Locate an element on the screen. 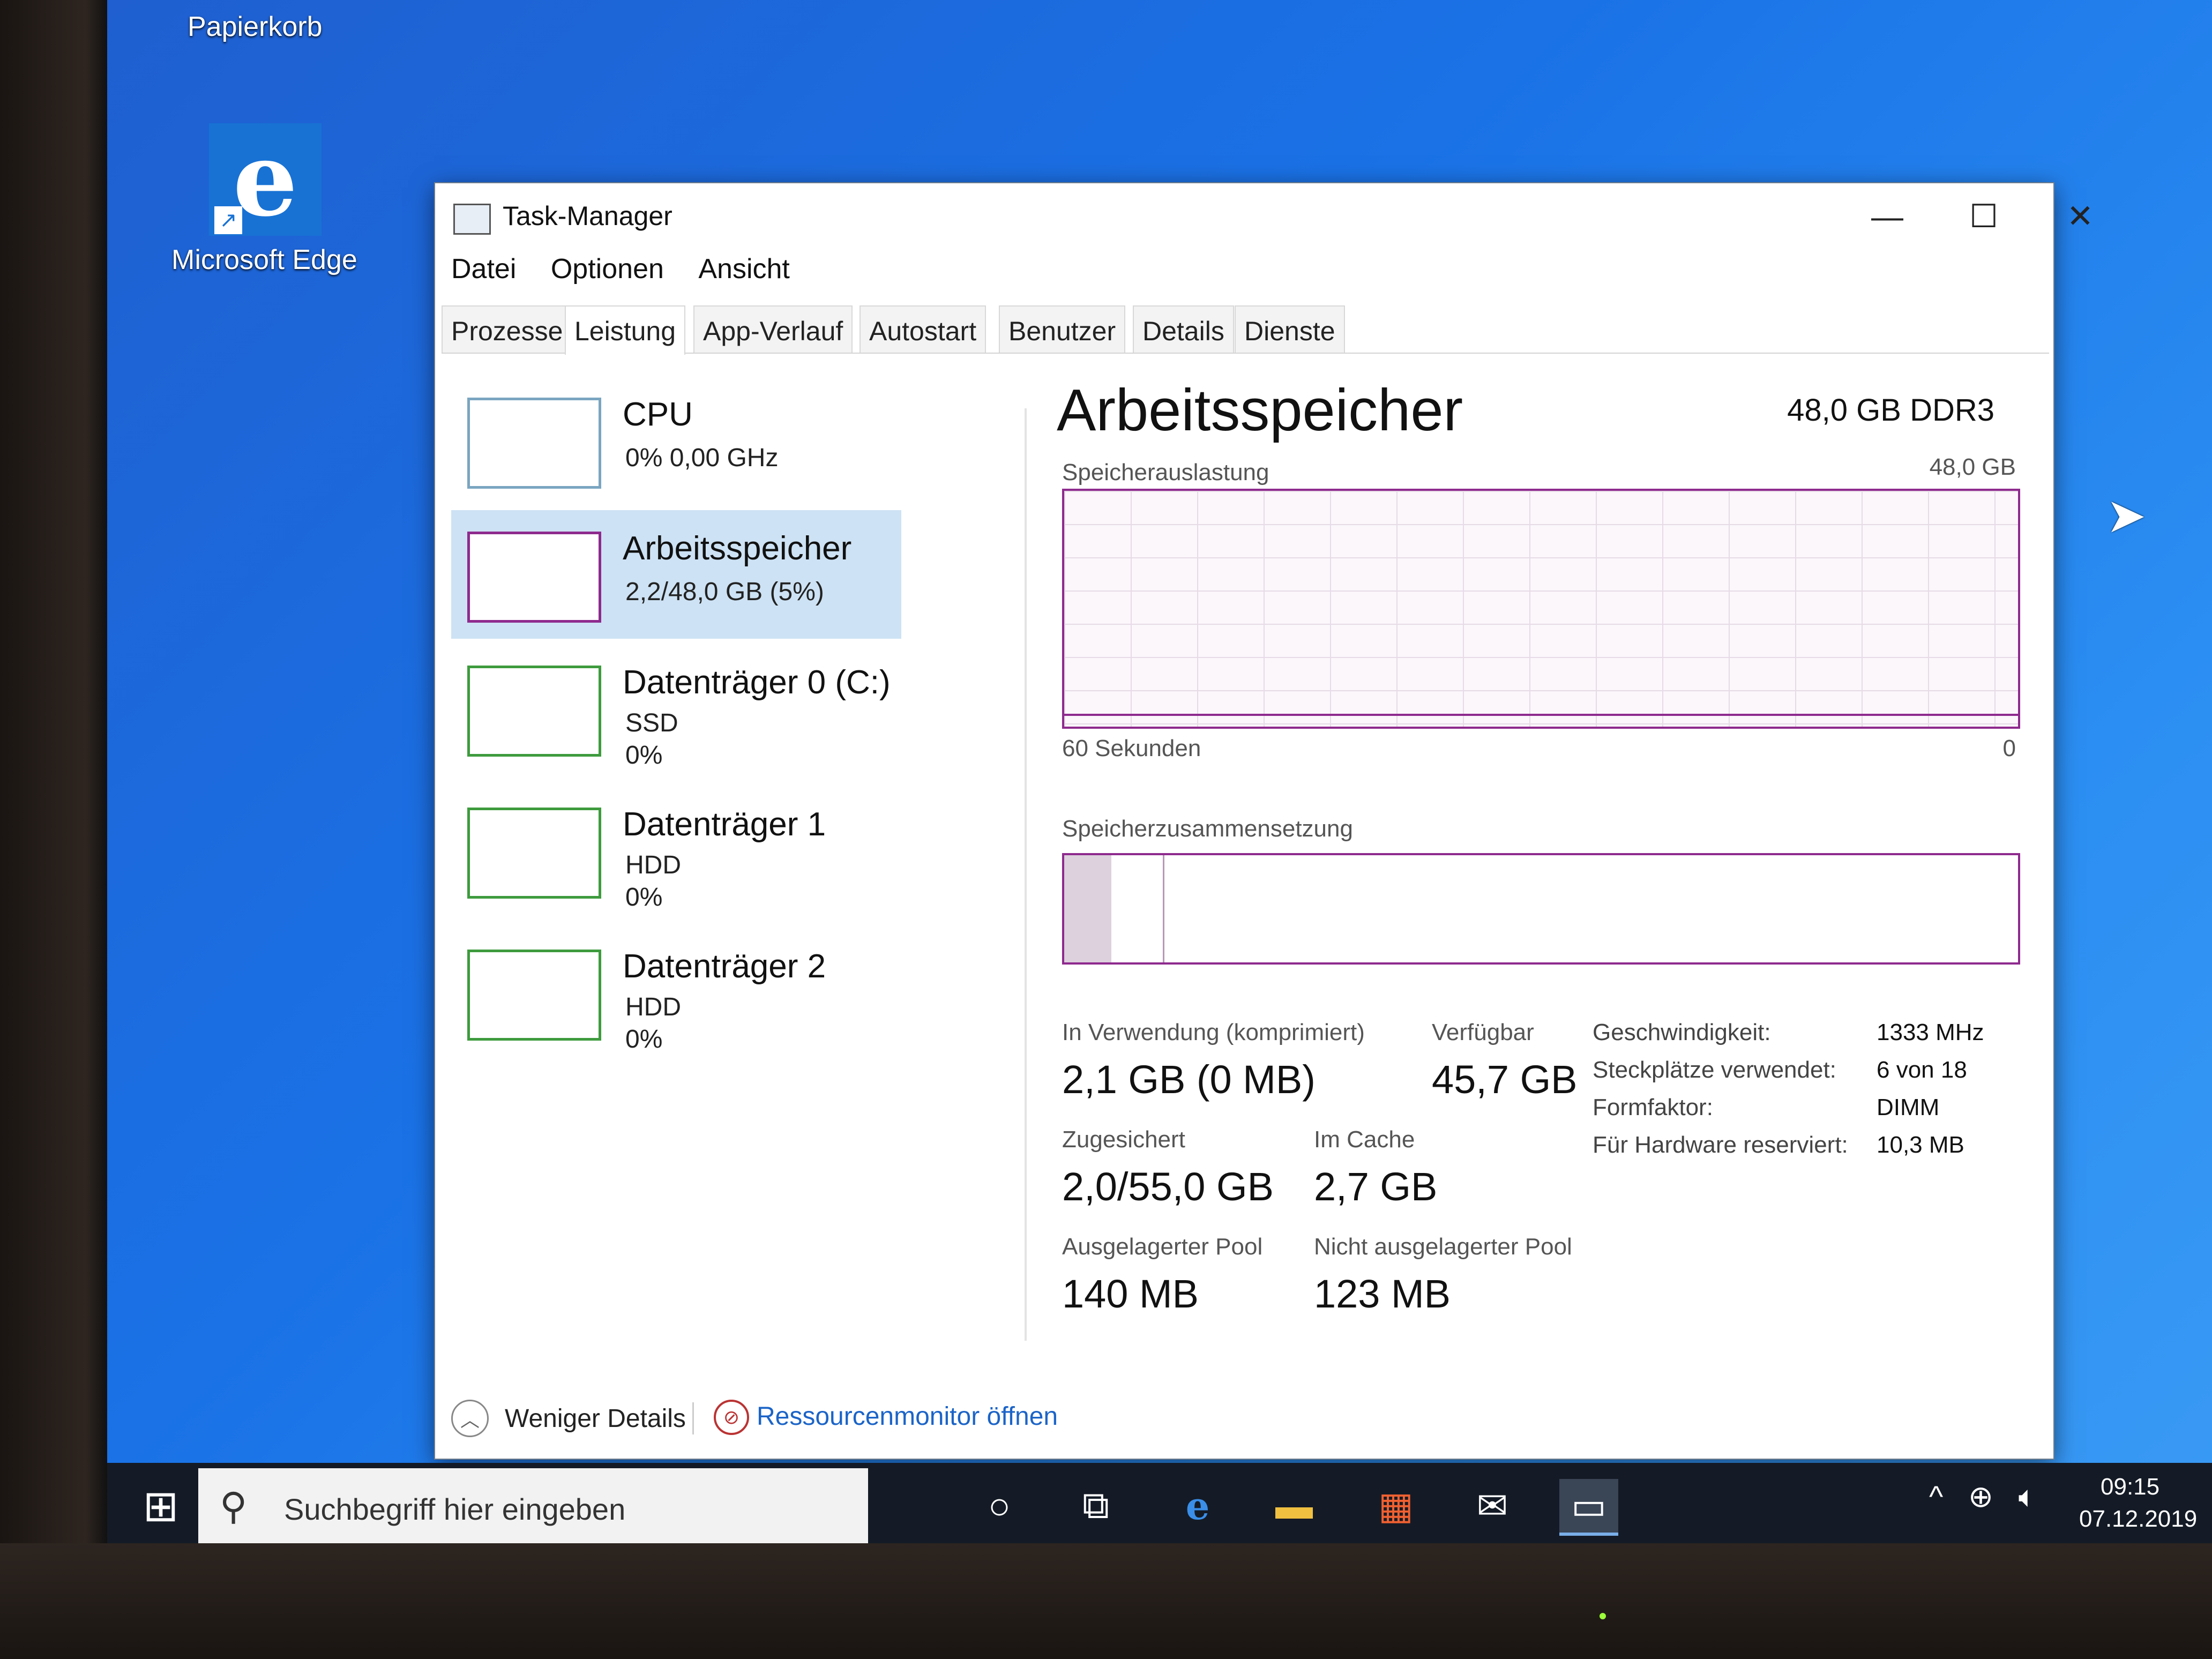  mail-icon: ✉ is located at coordinates (1492, 1506).